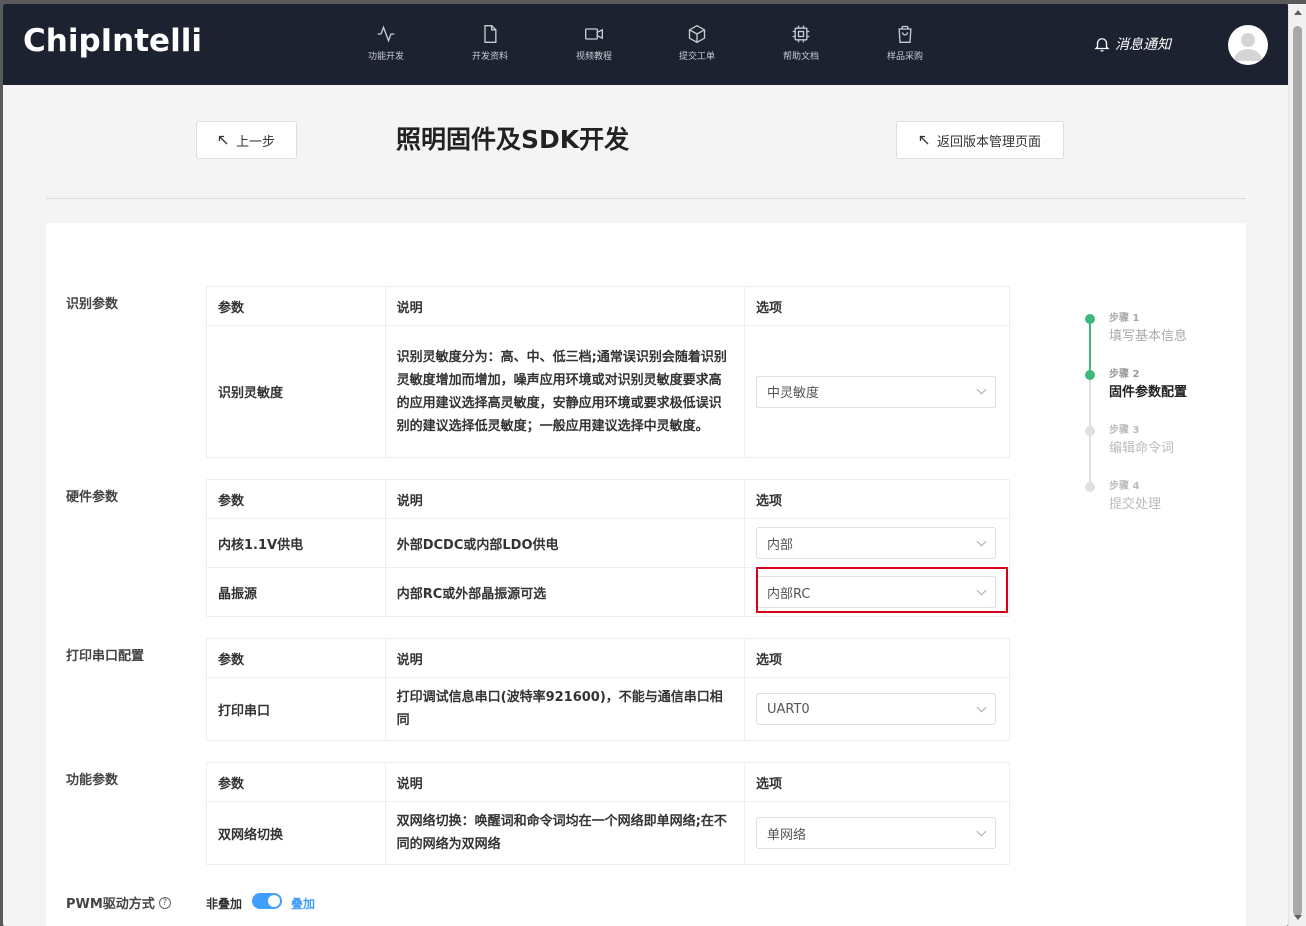  Describe the element at coordinates (1124, 486) in the screenshot. I see `step-number: 步骤 4` at that location.